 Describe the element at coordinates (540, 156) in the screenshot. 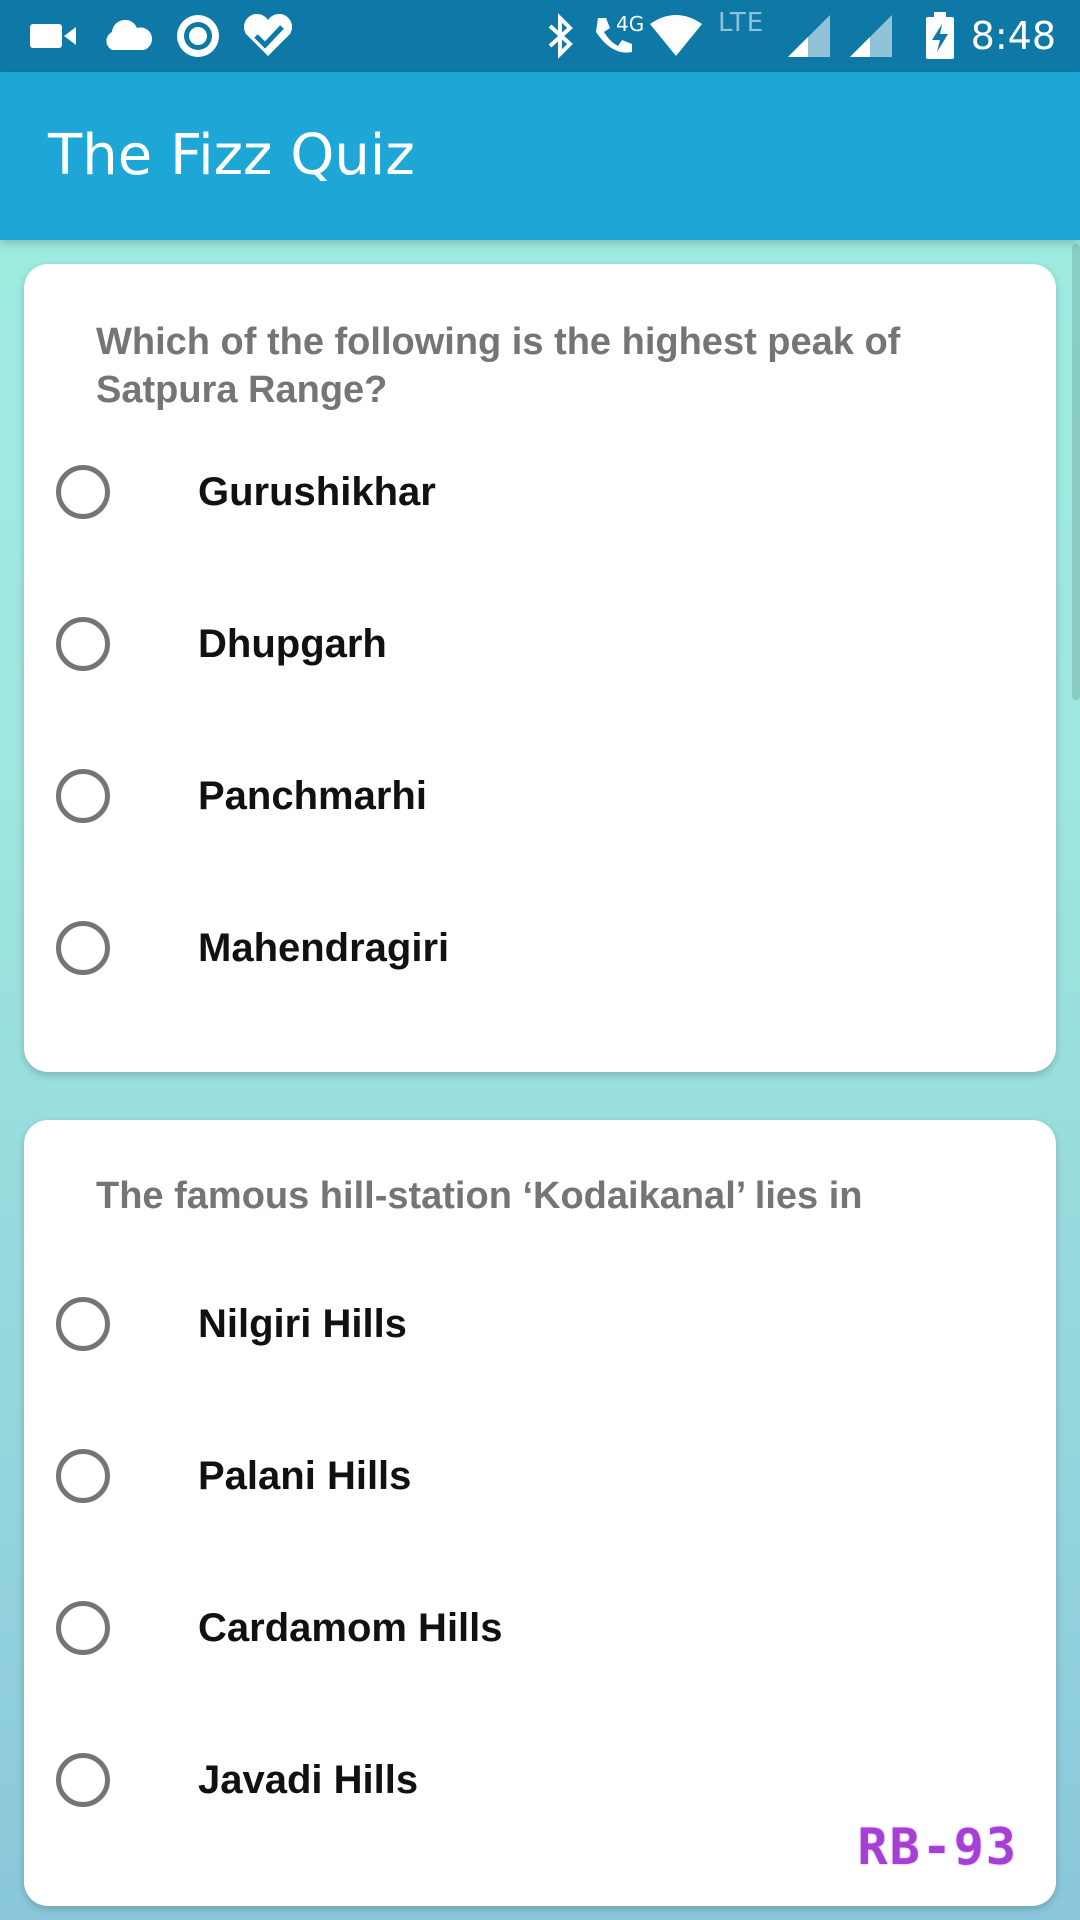

I see `app-bar: The Fizz Quiz` at that location.